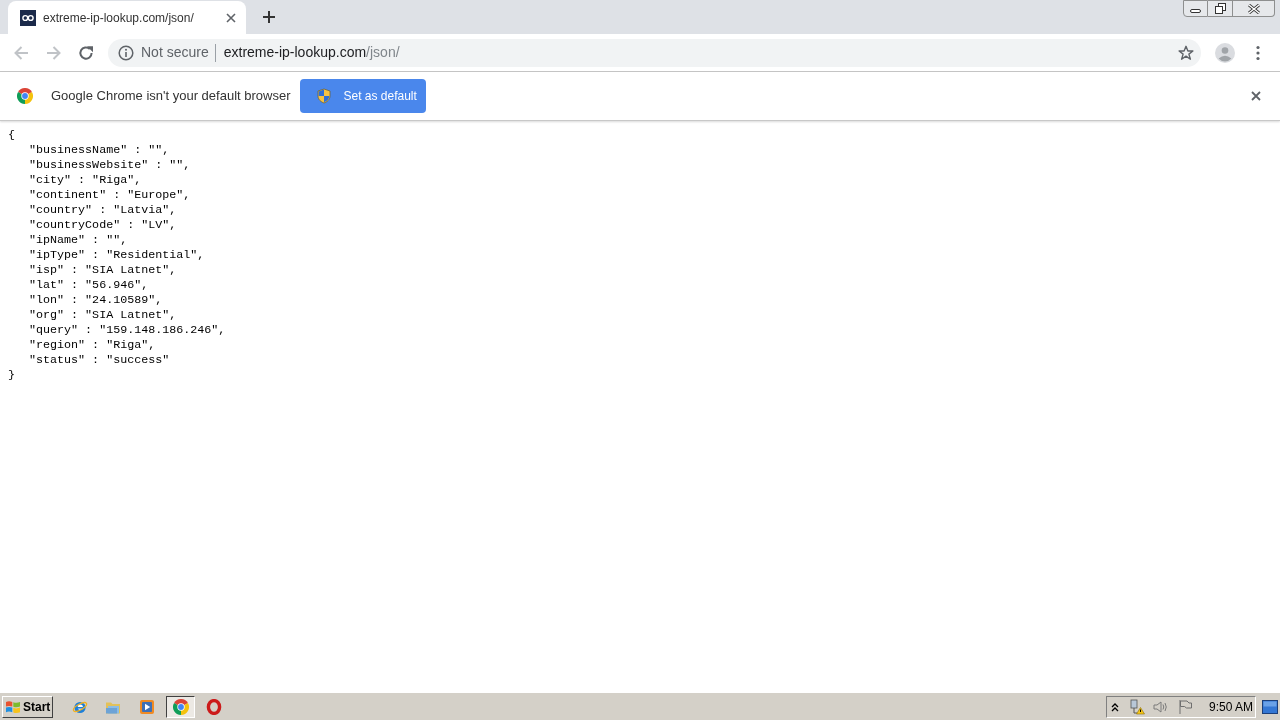  I want to click on plus-icon, so click(269, 17).